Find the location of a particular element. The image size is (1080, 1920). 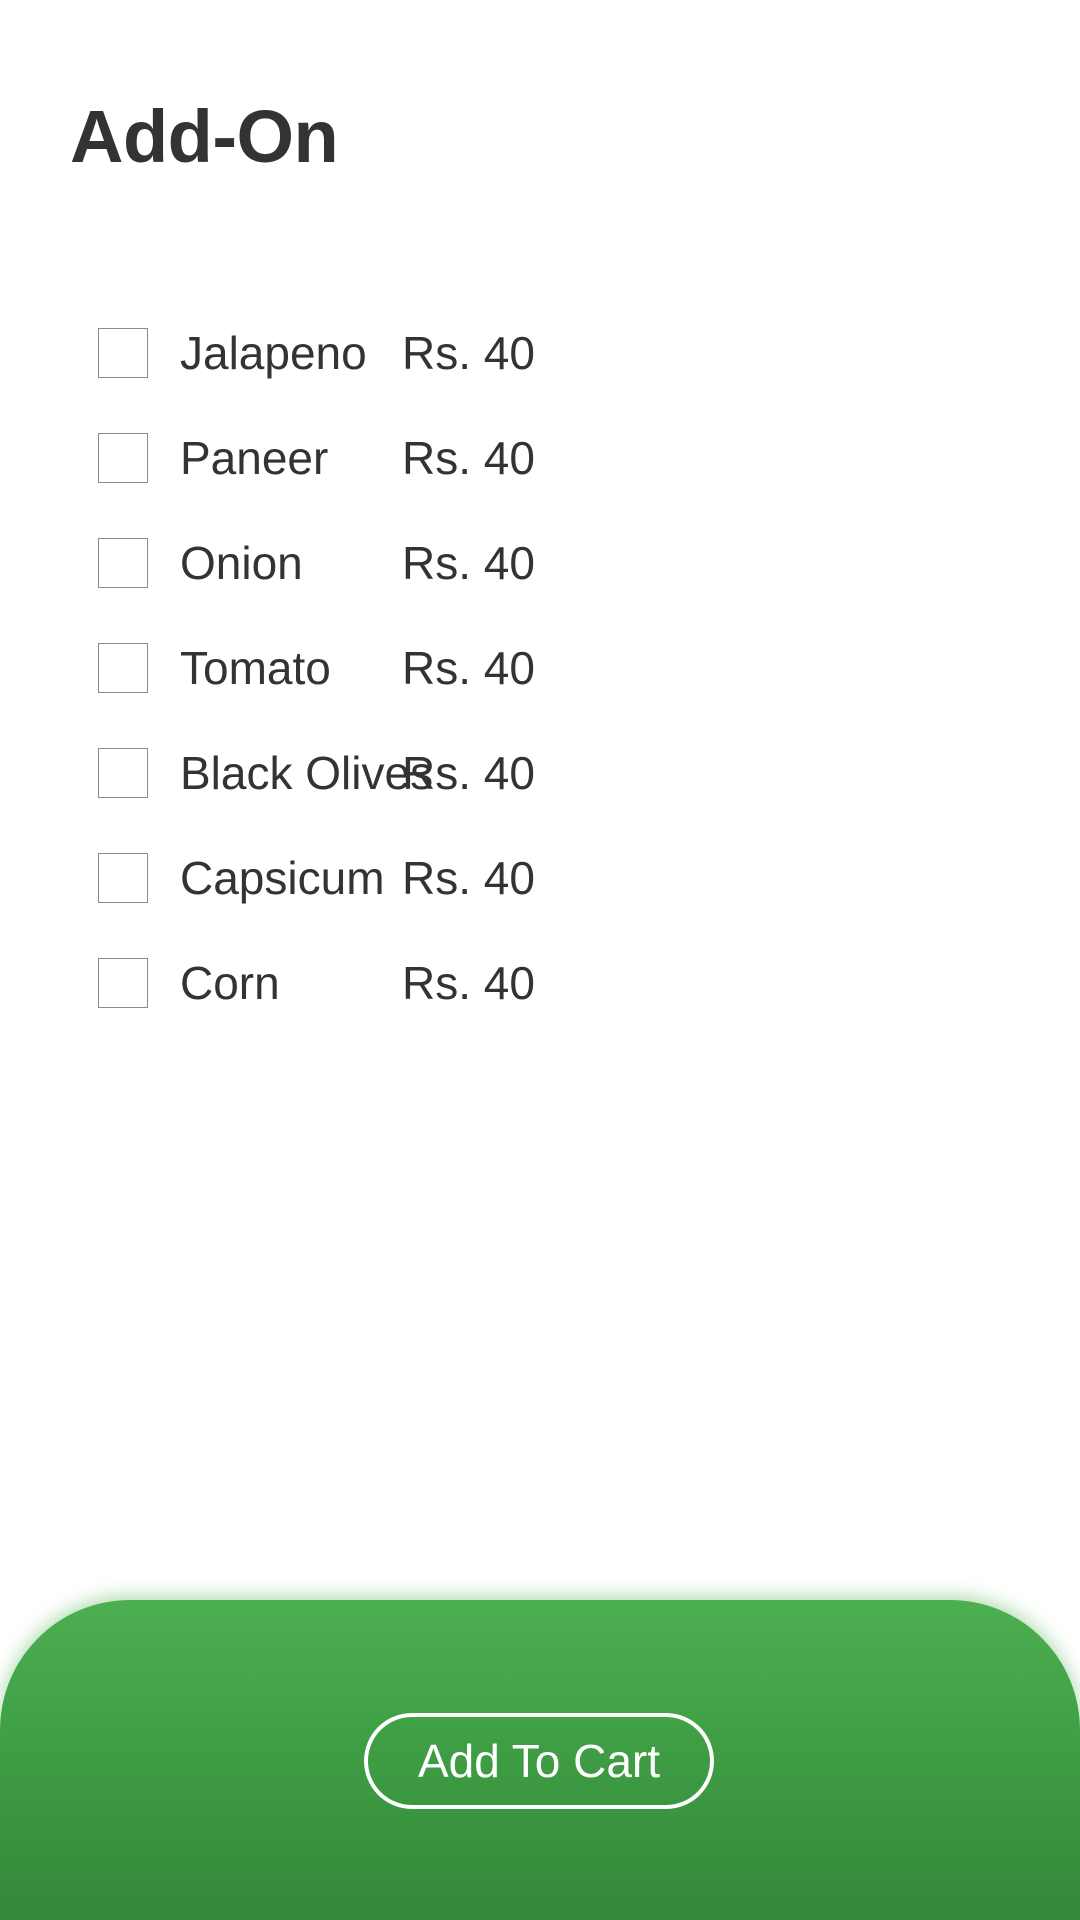

addon-item-jalapeno: Jalapeno Rs. 40 is located at coordinates (448, 352).